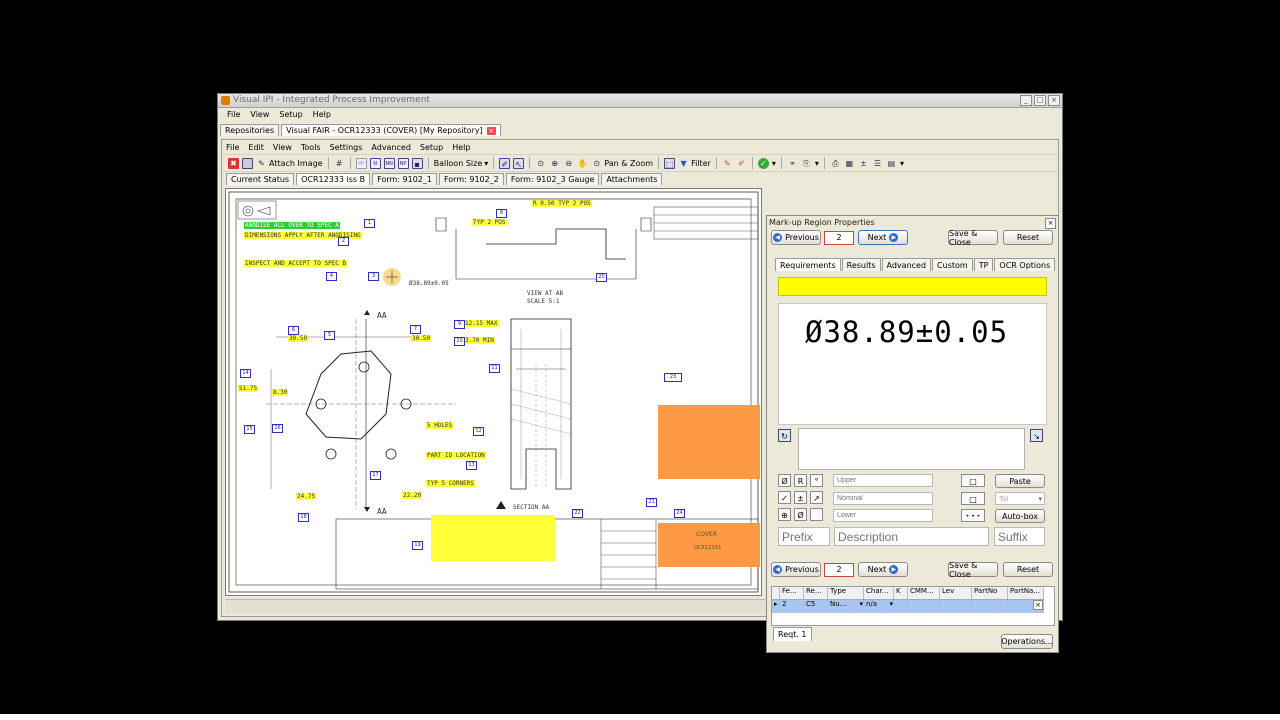  I want to click on col-type: Type, so click(846, 593).